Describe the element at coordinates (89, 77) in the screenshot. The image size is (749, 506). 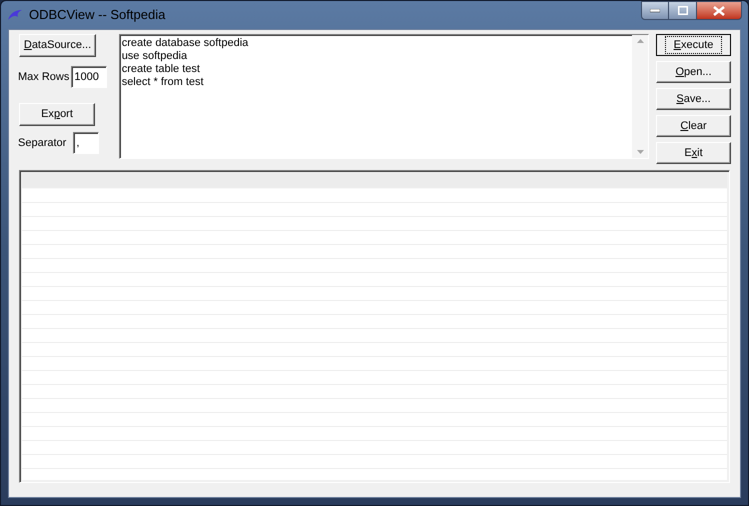
I see `max-rows-field: 1000` at that location.